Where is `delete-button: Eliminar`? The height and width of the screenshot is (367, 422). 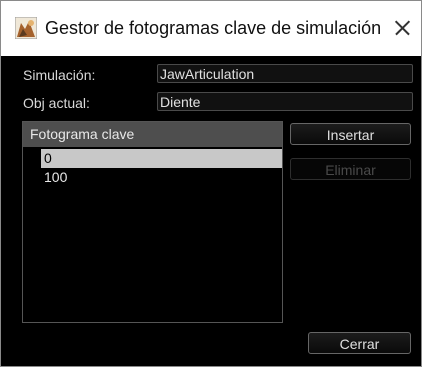
delete-button: Eliminar is located at coordinates (350, 169).